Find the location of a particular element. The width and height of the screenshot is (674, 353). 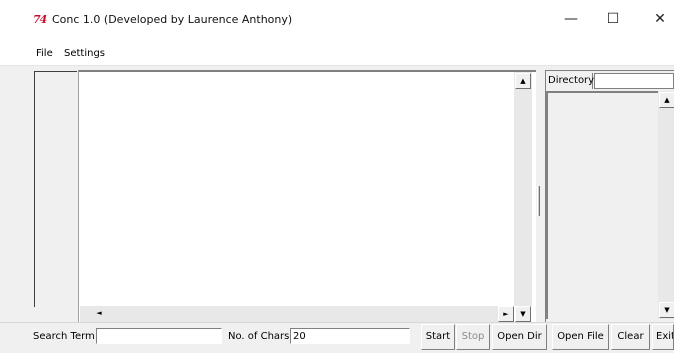

main-vertical-scrollbar is located at coordinates (523, 189).